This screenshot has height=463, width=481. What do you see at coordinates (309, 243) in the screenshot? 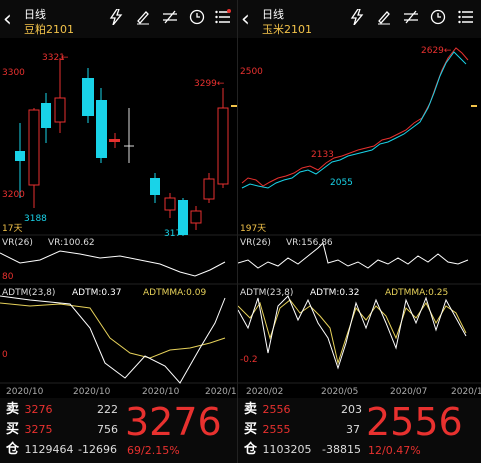
I see `vr-value: VR:156.86` at bounding box center [309, 243].